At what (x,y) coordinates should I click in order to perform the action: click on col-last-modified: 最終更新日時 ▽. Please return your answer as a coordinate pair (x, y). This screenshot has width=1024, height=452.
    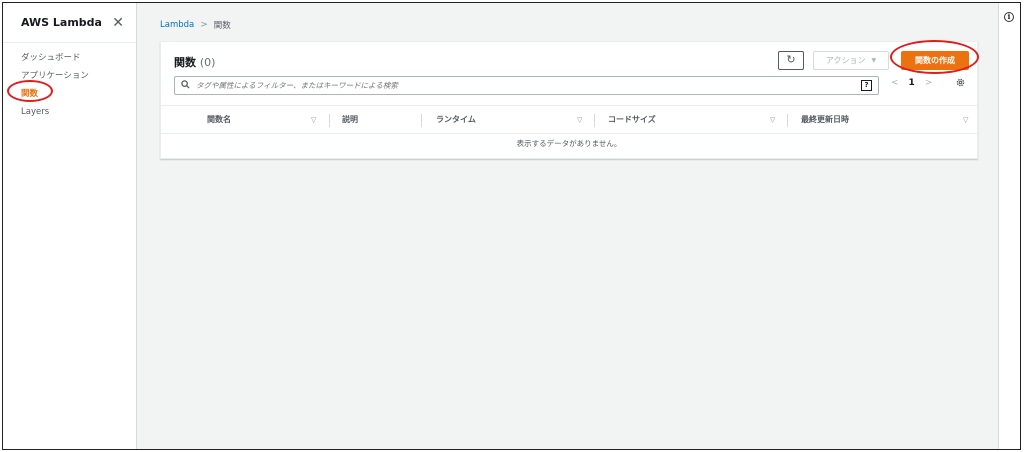
    Looking at the image, I should click on (886, 119).